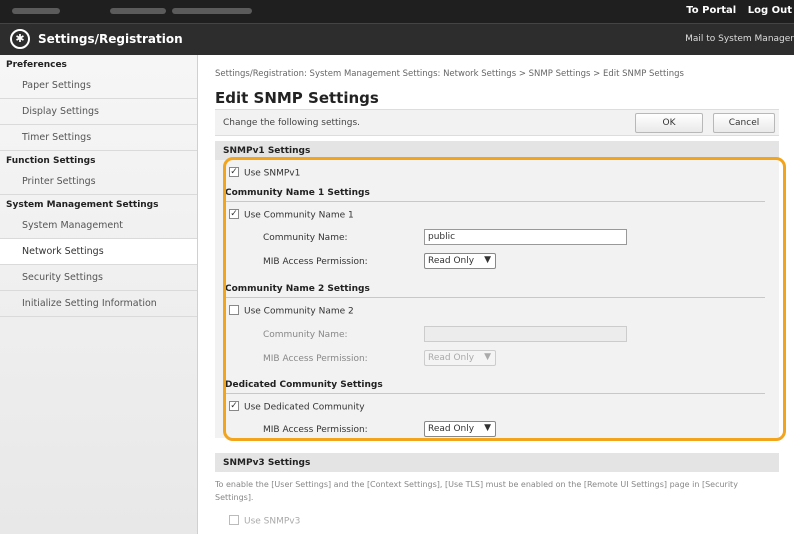  What do you see at coordinates (292, 123) in the screenshot?
I see `instruction-text: Change the following settings.` at bounding box center [292, 123].